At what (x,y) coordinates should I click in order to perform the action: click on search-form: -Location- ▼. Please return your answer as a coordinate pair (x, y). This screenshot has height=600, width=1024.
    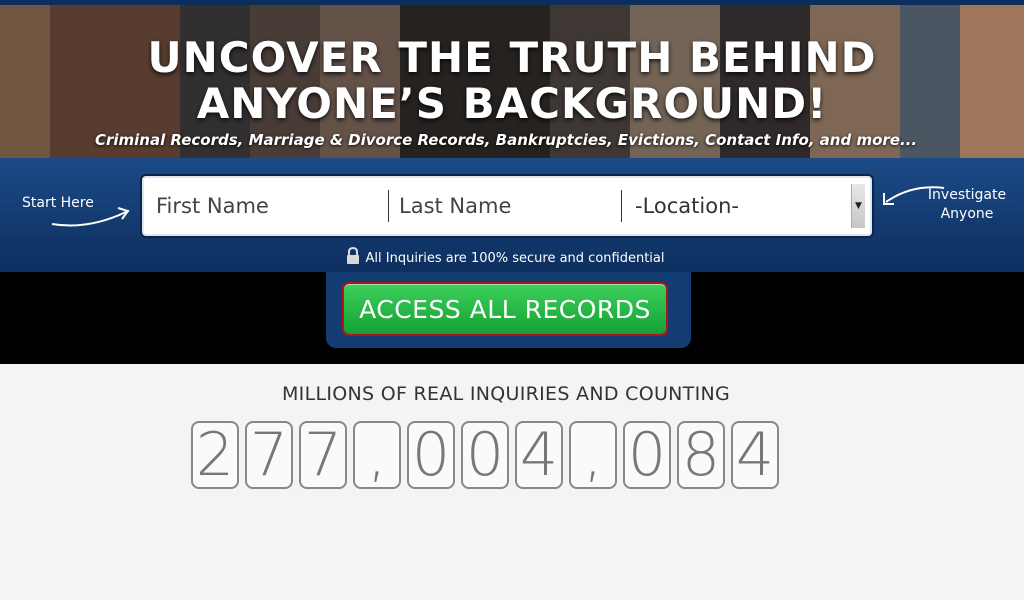
    Looking at the image, I should click on (507, 206).